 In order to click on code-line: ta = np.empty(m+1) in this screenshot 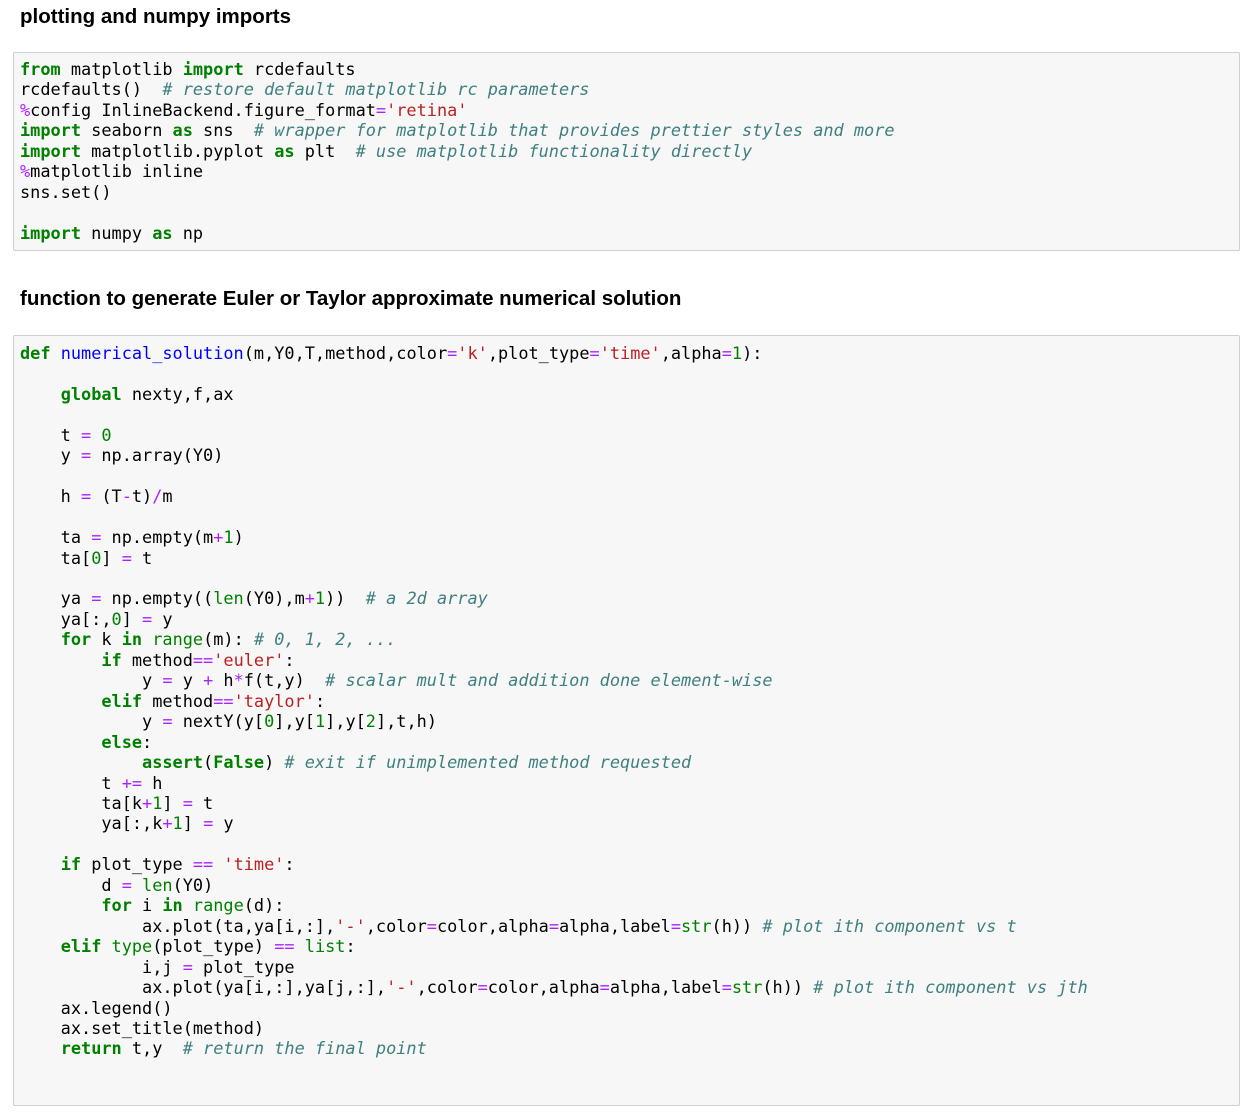, I will do `click(132, 537)`.